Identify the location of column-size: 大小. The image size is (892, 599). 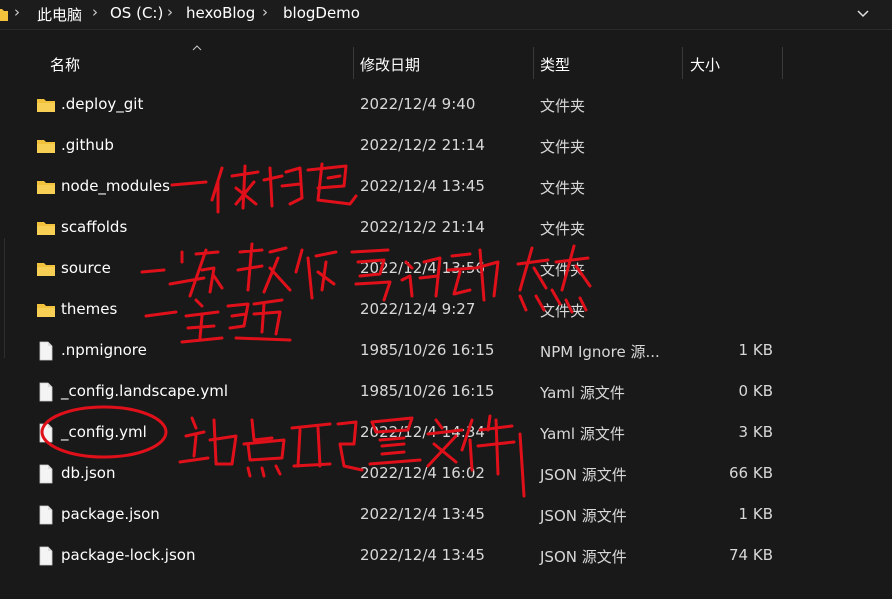
(705, 64).